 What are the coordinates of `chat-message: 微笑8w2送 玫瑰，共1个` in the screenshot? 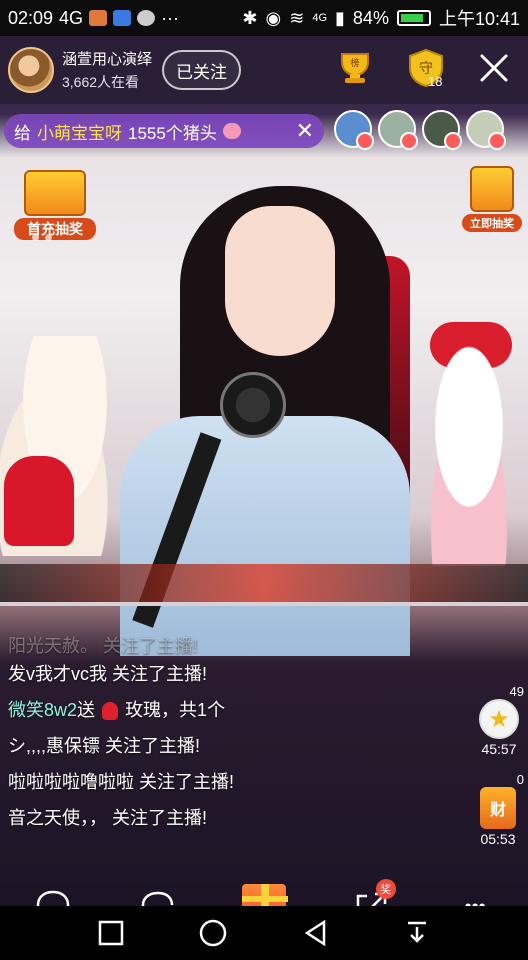 It's located at (233, 710).